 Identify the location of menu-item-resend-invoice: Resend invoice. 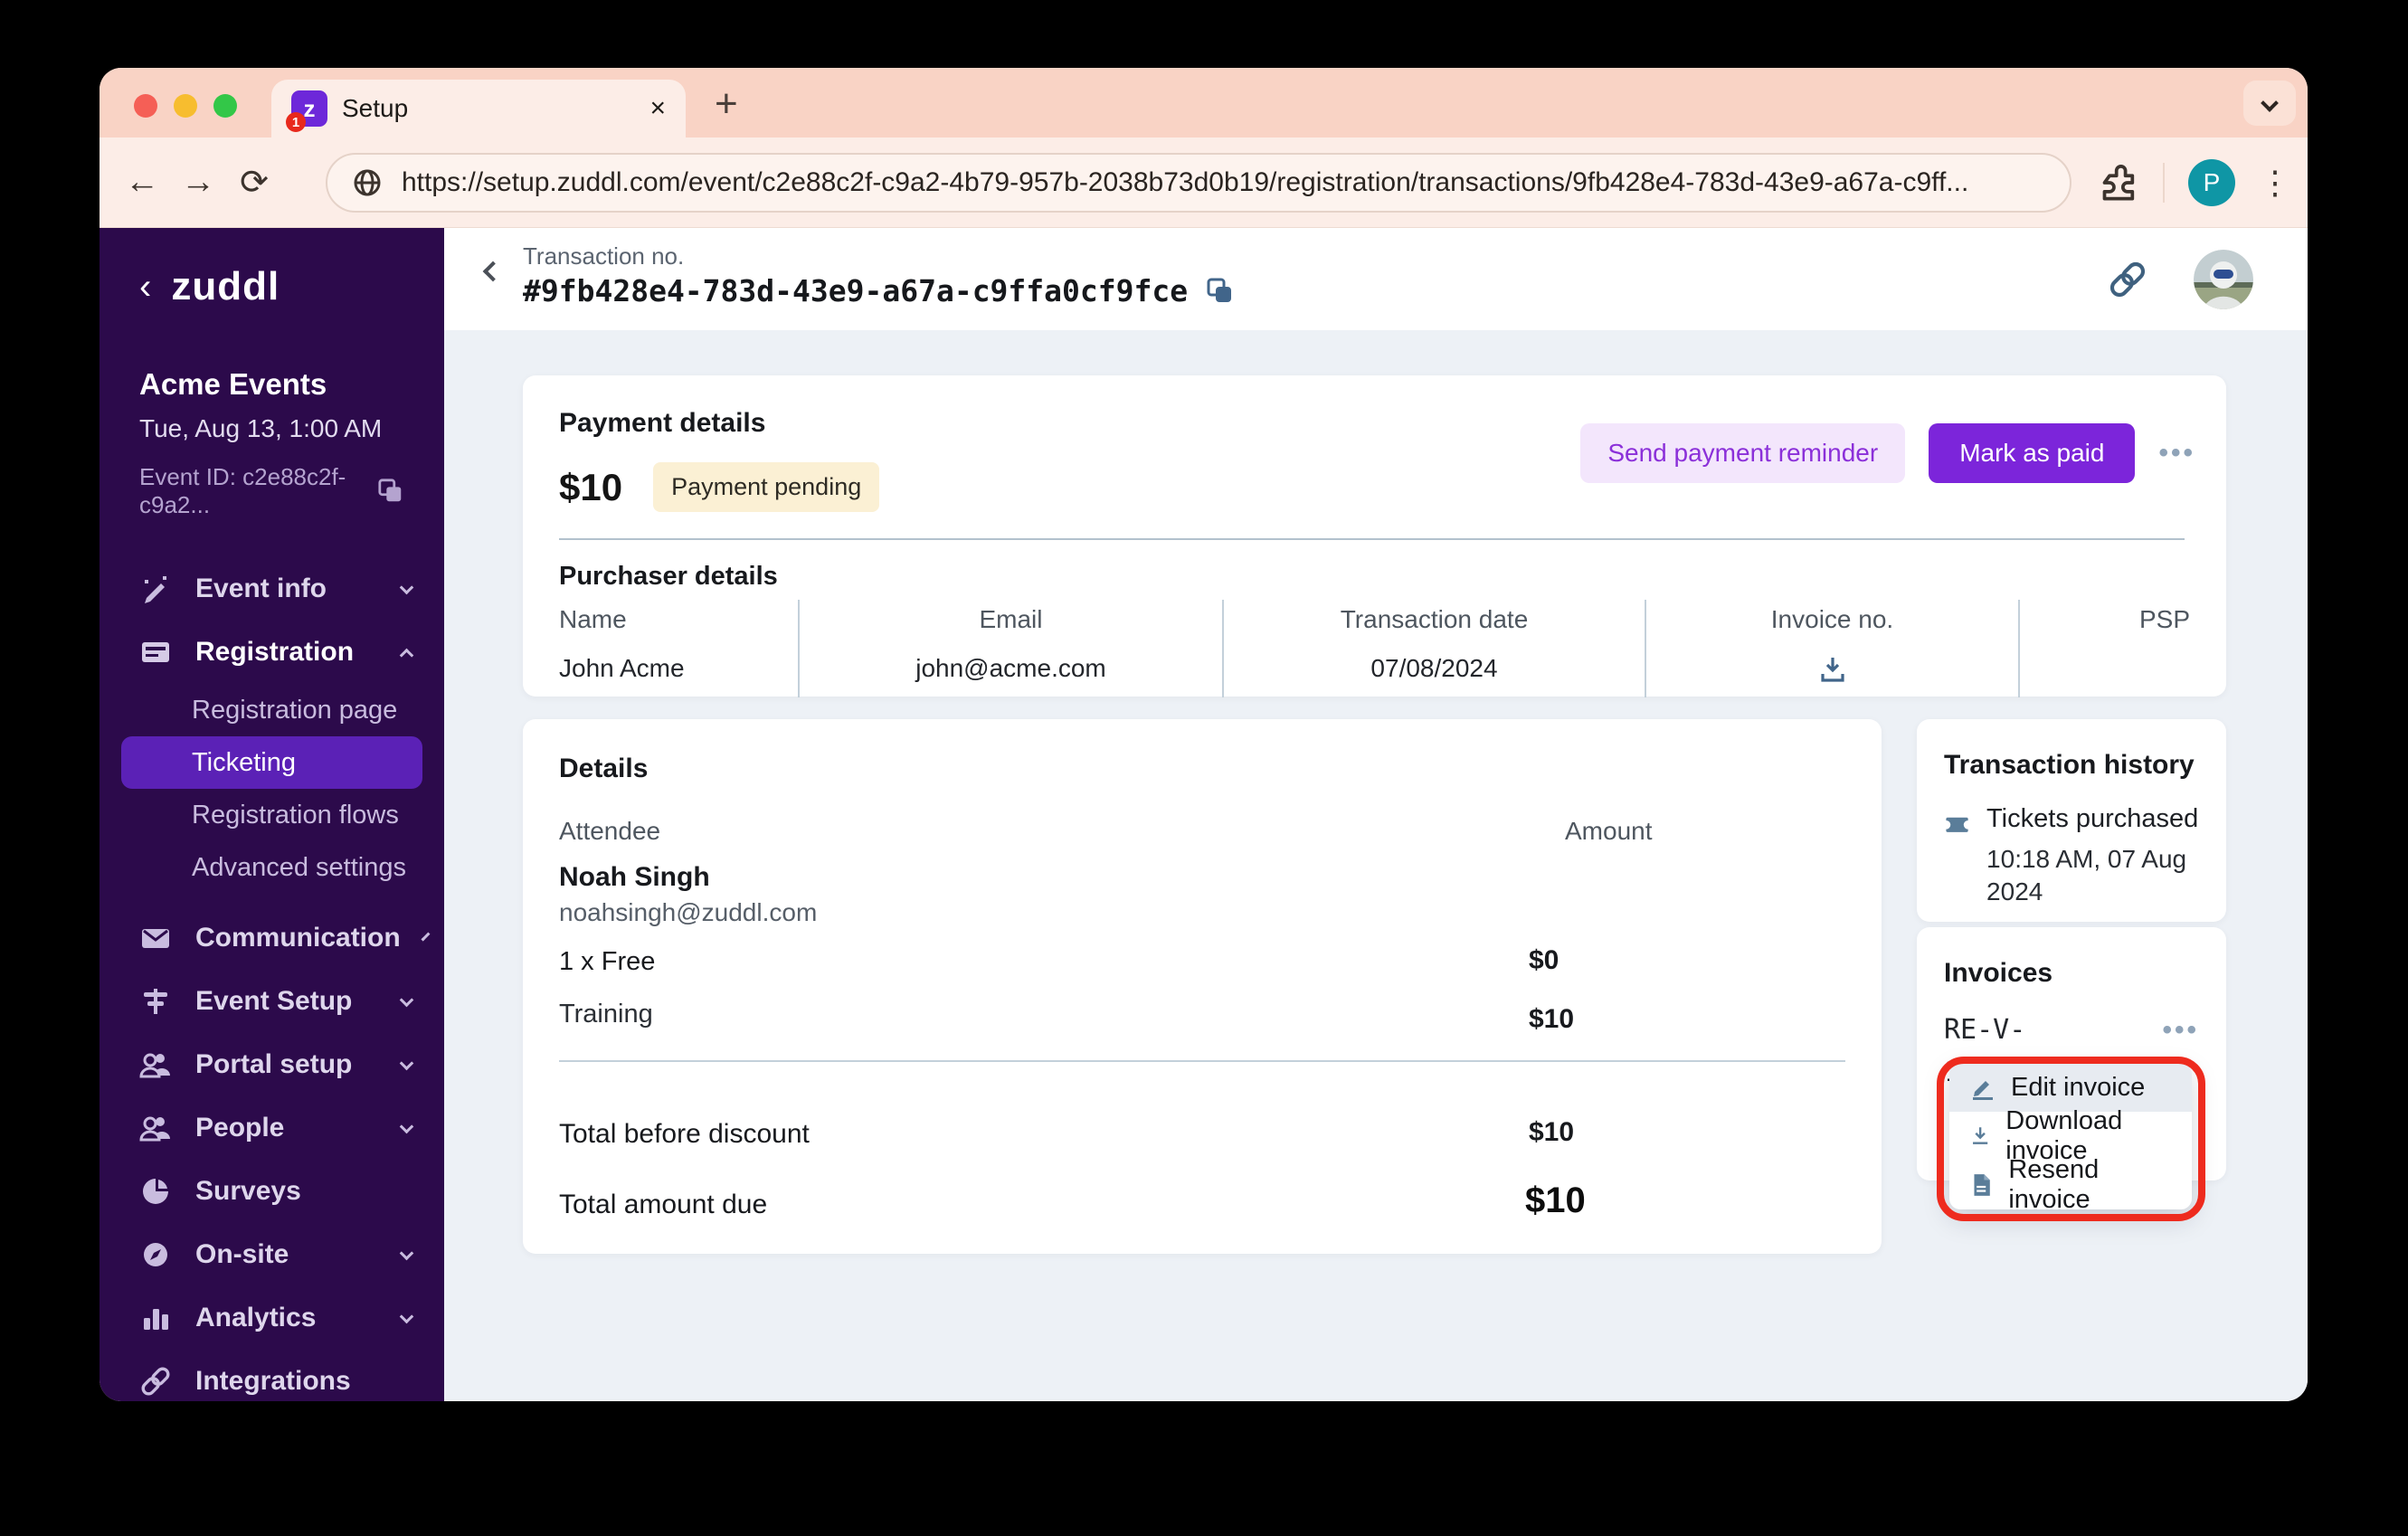
(2070, 1182).